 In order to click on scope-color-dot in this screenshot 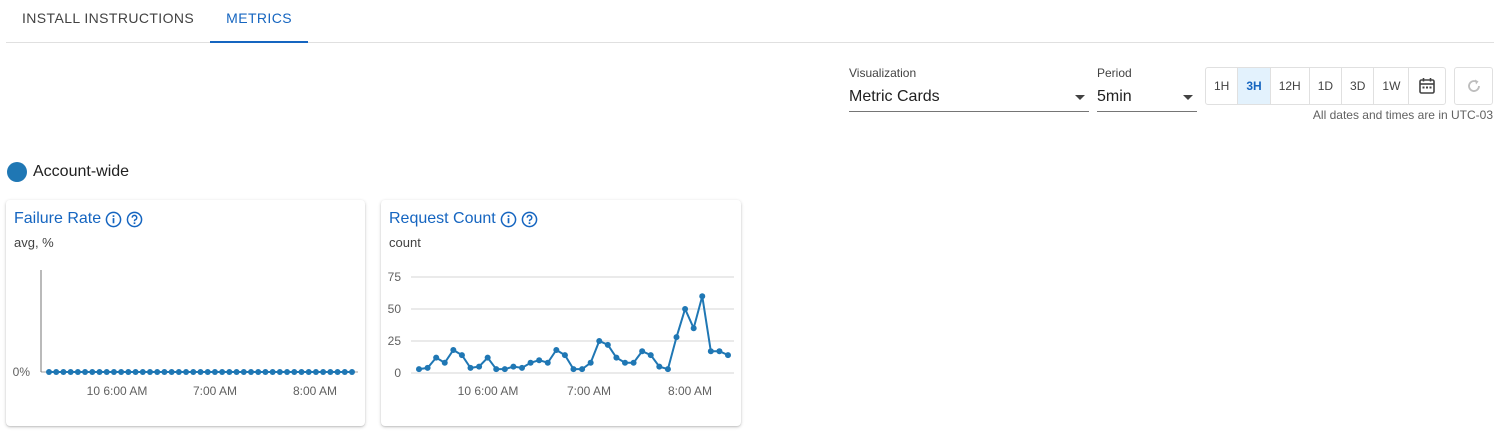, I will do `click(17, 172)`.